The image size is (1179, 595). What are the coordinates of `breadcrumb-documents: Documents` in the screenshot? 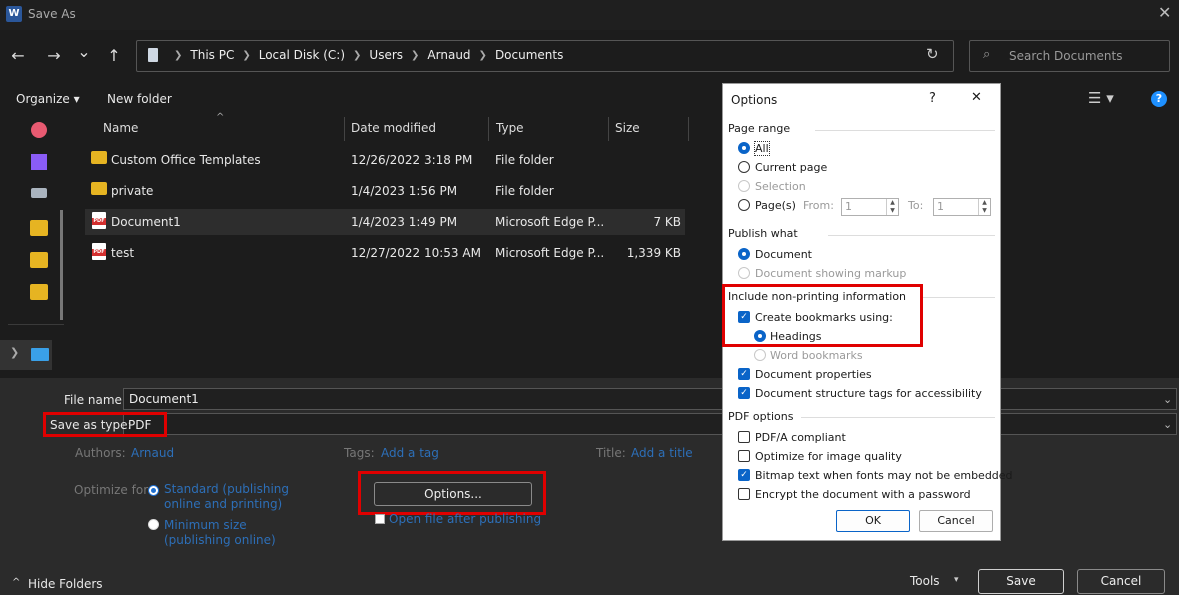 It's located at (529, 55).